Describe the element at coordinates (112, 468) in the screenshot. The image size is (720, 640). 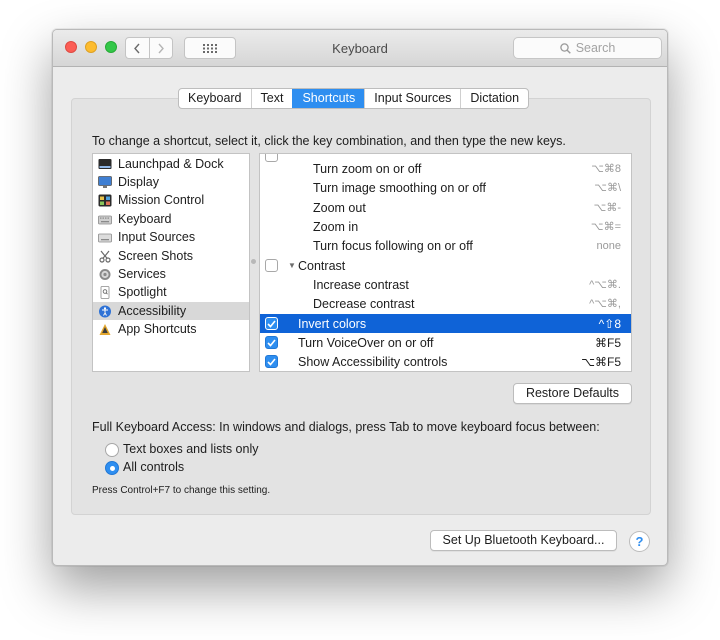
I see `radio-all-controls` at that location.